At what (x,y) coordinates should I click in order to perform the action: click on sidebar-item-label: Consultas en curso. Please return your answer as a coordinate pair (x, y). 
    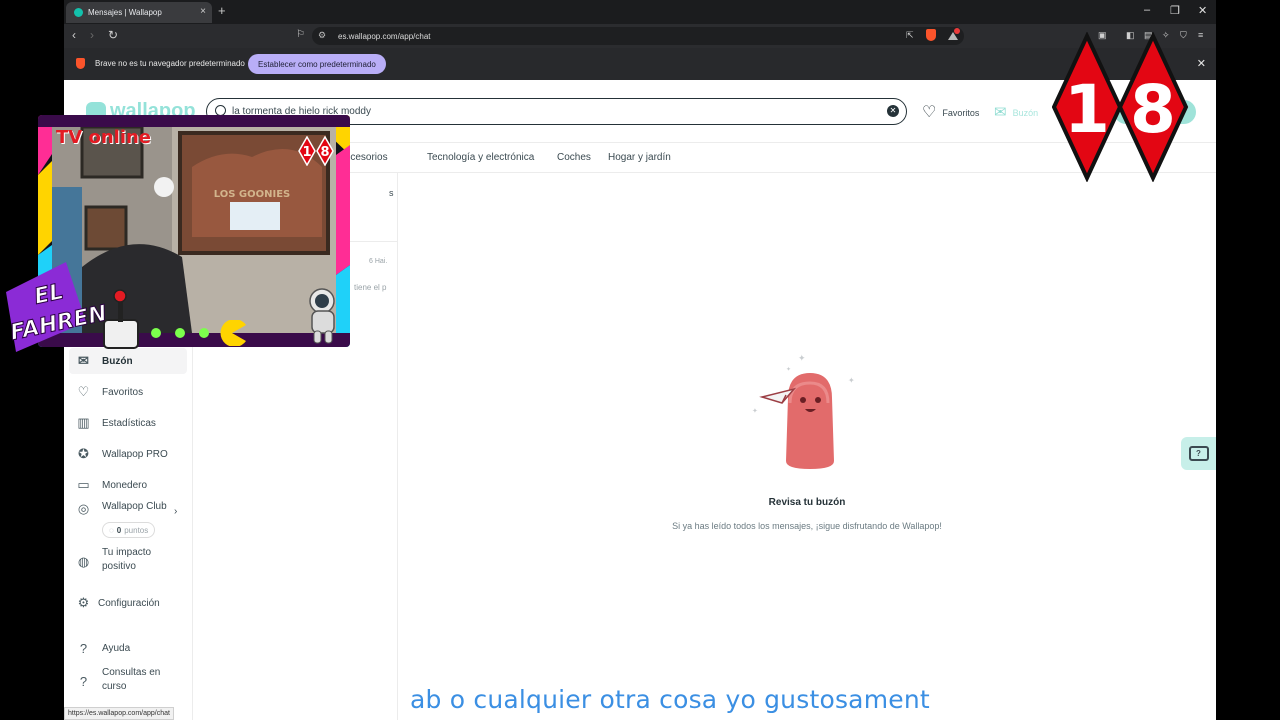
    Looking at the image, I should click on (131, 679).